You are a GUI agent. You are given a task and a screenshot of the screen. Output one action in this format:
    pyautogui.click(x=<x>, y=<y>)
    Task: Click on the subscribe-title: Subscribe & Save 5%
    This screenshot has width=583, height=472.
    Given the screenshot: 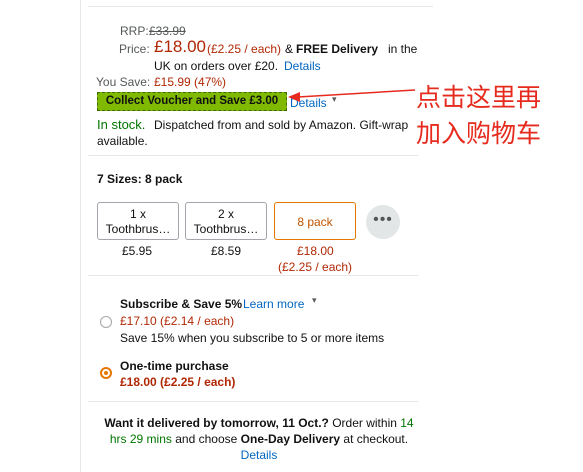 What is the action you would take?
    pyautogui.click(x=181, y=304)
    